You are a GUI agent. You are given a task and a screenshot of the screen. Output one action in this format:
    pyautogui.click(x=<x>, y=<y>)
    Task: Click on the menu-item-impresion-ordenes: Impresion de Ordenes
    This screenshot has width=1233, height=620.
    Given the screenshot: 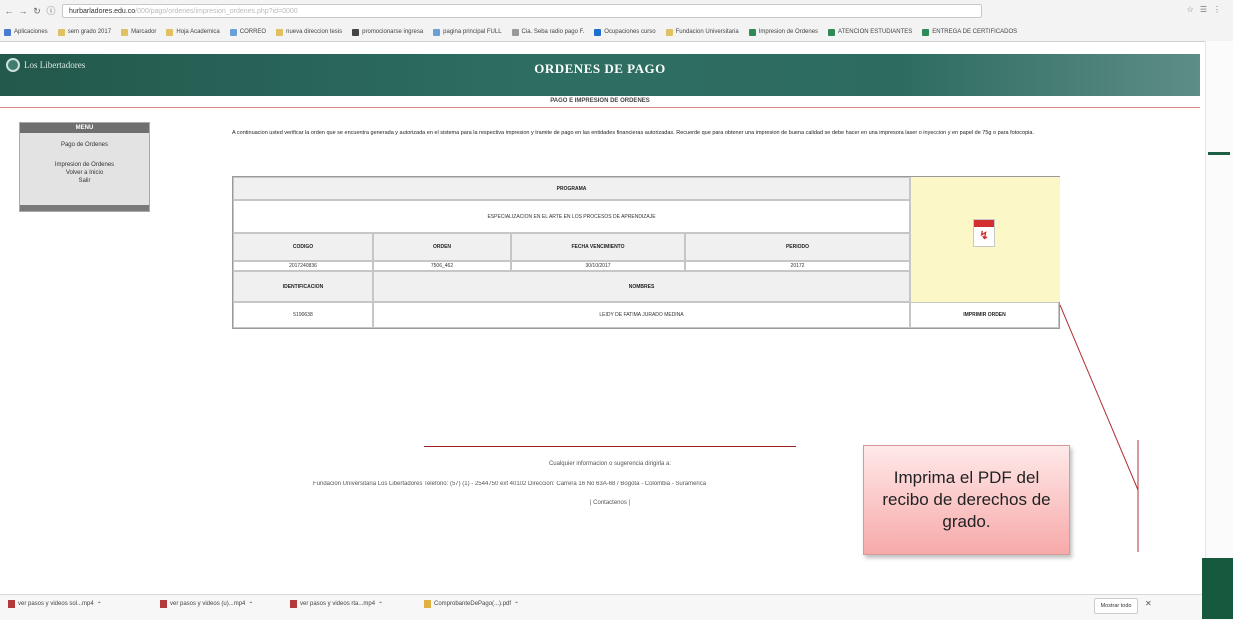 What is the action you would take?
    pyautogui.click(x=84, y=165)
    